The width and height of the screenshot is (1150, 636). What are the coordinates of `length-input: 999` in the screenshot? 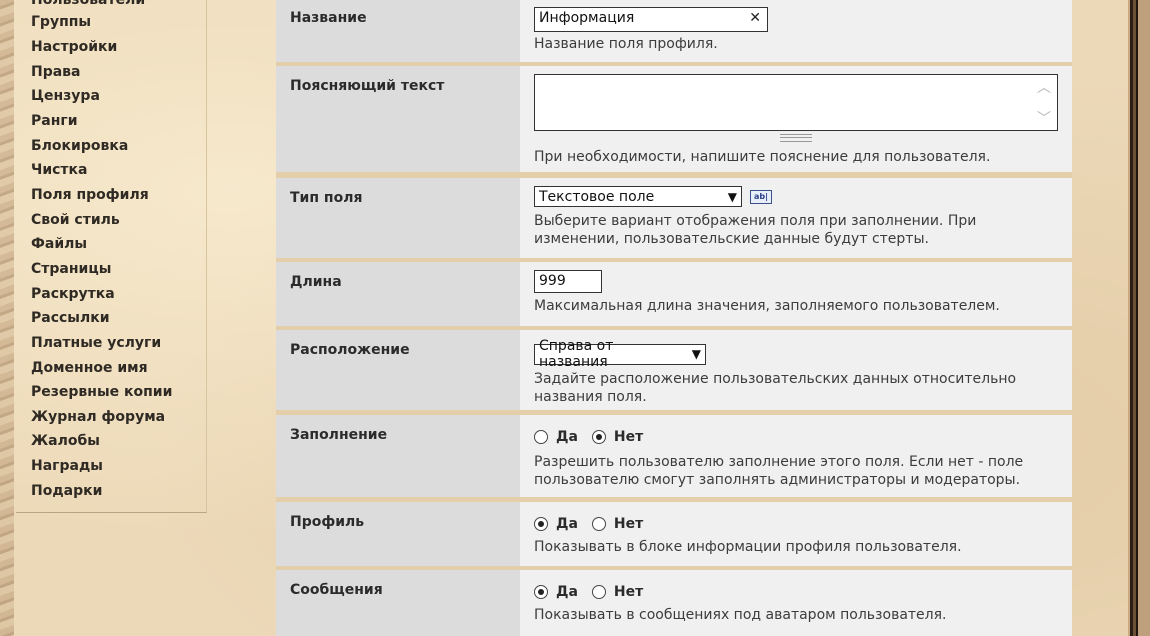 It's located at (568, 281).